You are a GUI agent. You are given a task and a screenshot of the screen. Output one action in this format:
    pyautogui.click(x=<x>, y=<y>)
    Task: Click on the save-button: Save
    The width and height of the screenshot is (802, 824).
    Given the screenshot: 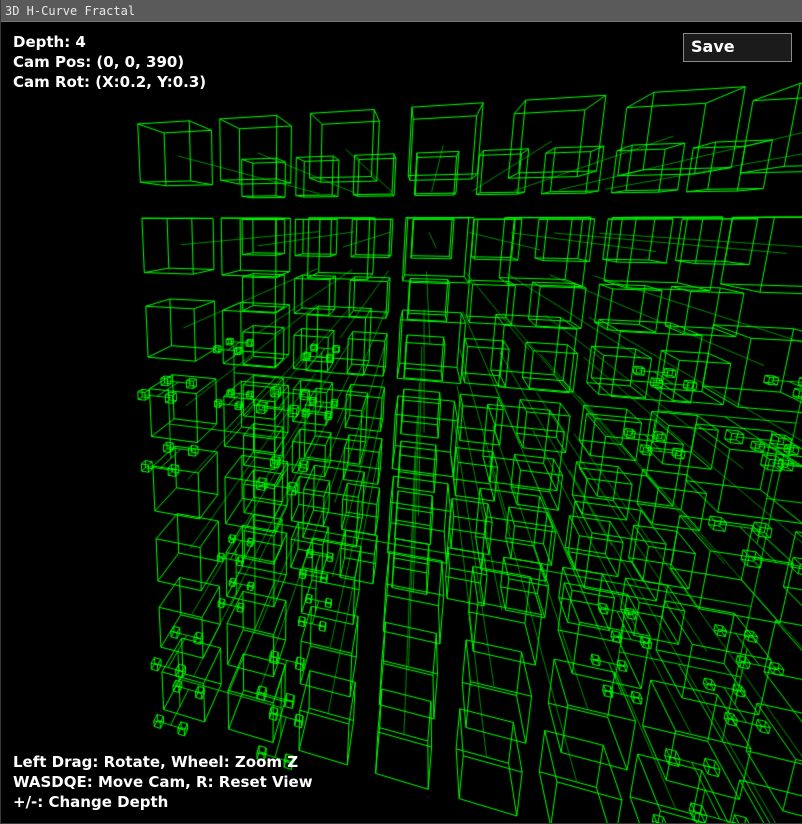 What is the action you would take?
    pyautogui.click(x=737, y=47)
    